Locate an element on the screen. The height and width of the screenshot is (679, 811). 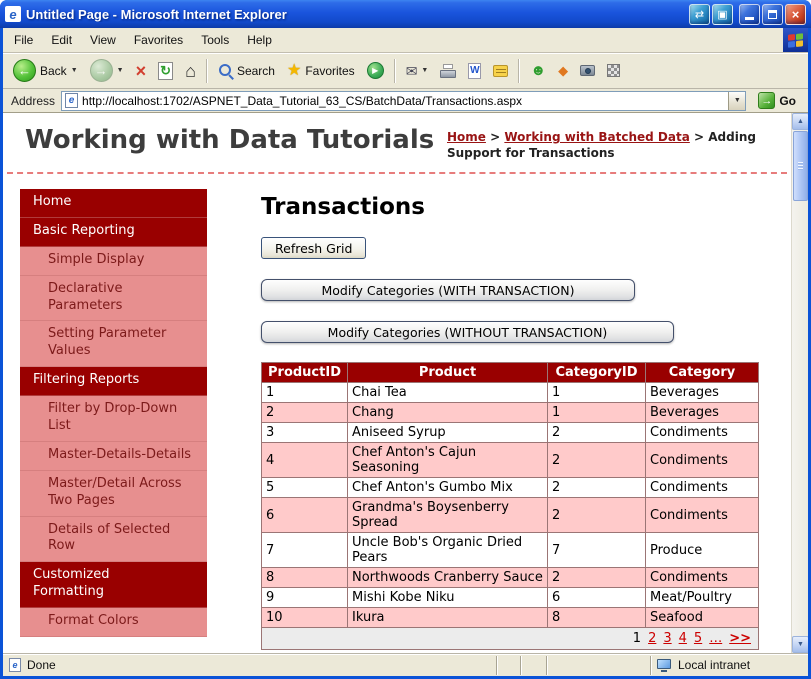
menu-item-view: View is located at coordinates (103, 40).